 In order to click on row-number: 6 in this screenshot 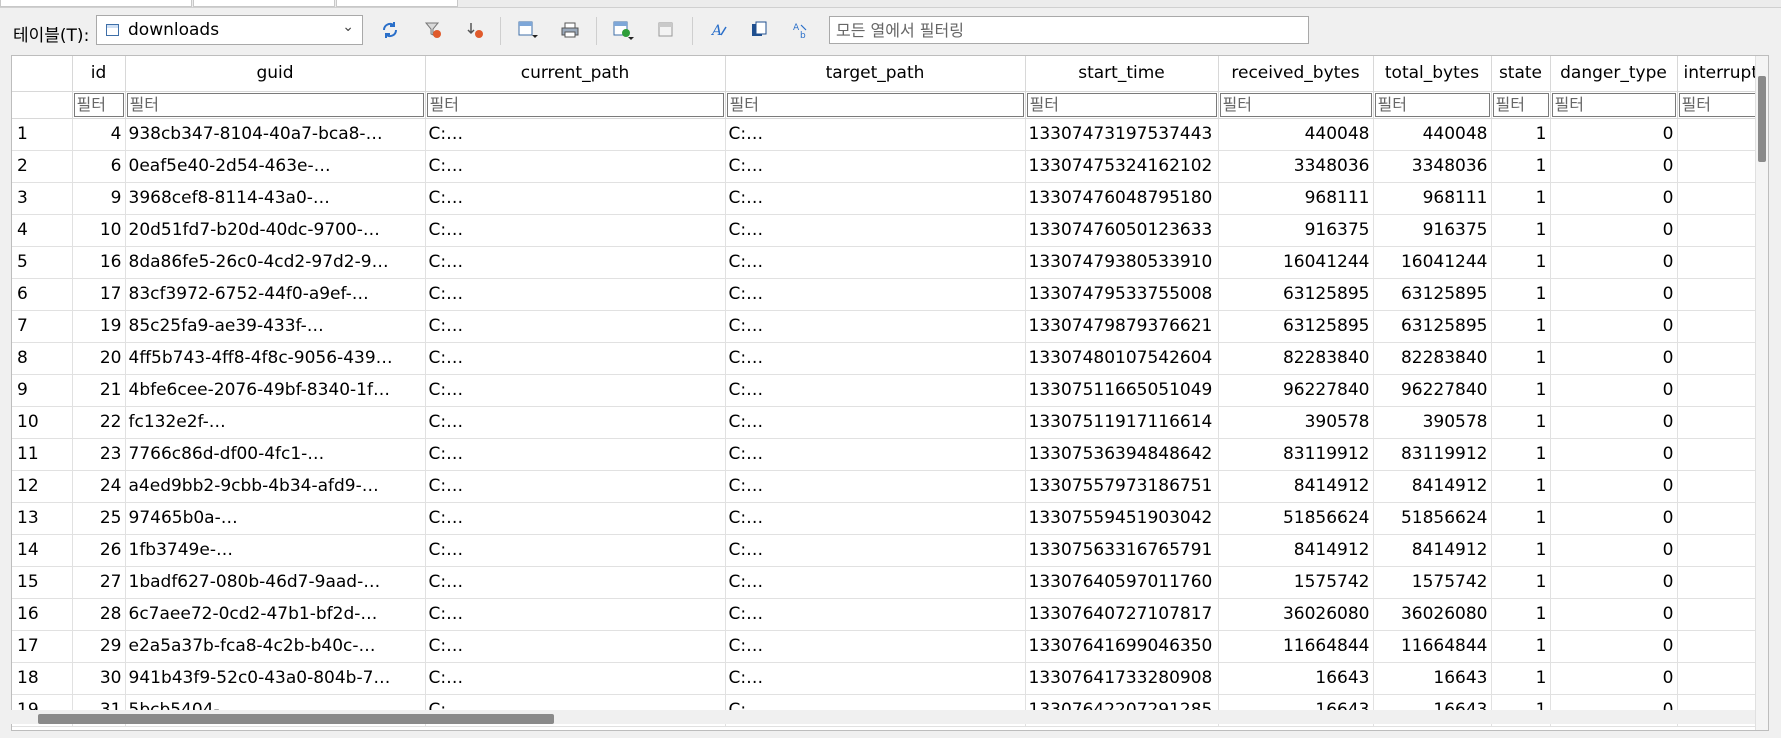, I will do `click(42, 294)`.